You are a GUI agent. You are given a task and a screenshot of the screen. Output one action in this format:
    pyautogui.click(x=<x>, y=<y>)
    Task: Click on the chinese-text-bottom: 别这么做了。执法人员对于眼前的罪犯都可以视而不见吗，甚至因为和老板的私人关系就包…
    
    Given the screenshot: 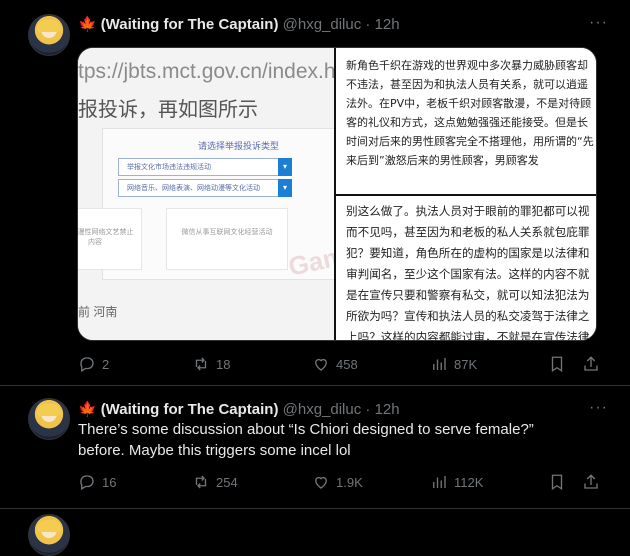 What is the action you would take?
    pyautogui.click(x=468, y=272)
    